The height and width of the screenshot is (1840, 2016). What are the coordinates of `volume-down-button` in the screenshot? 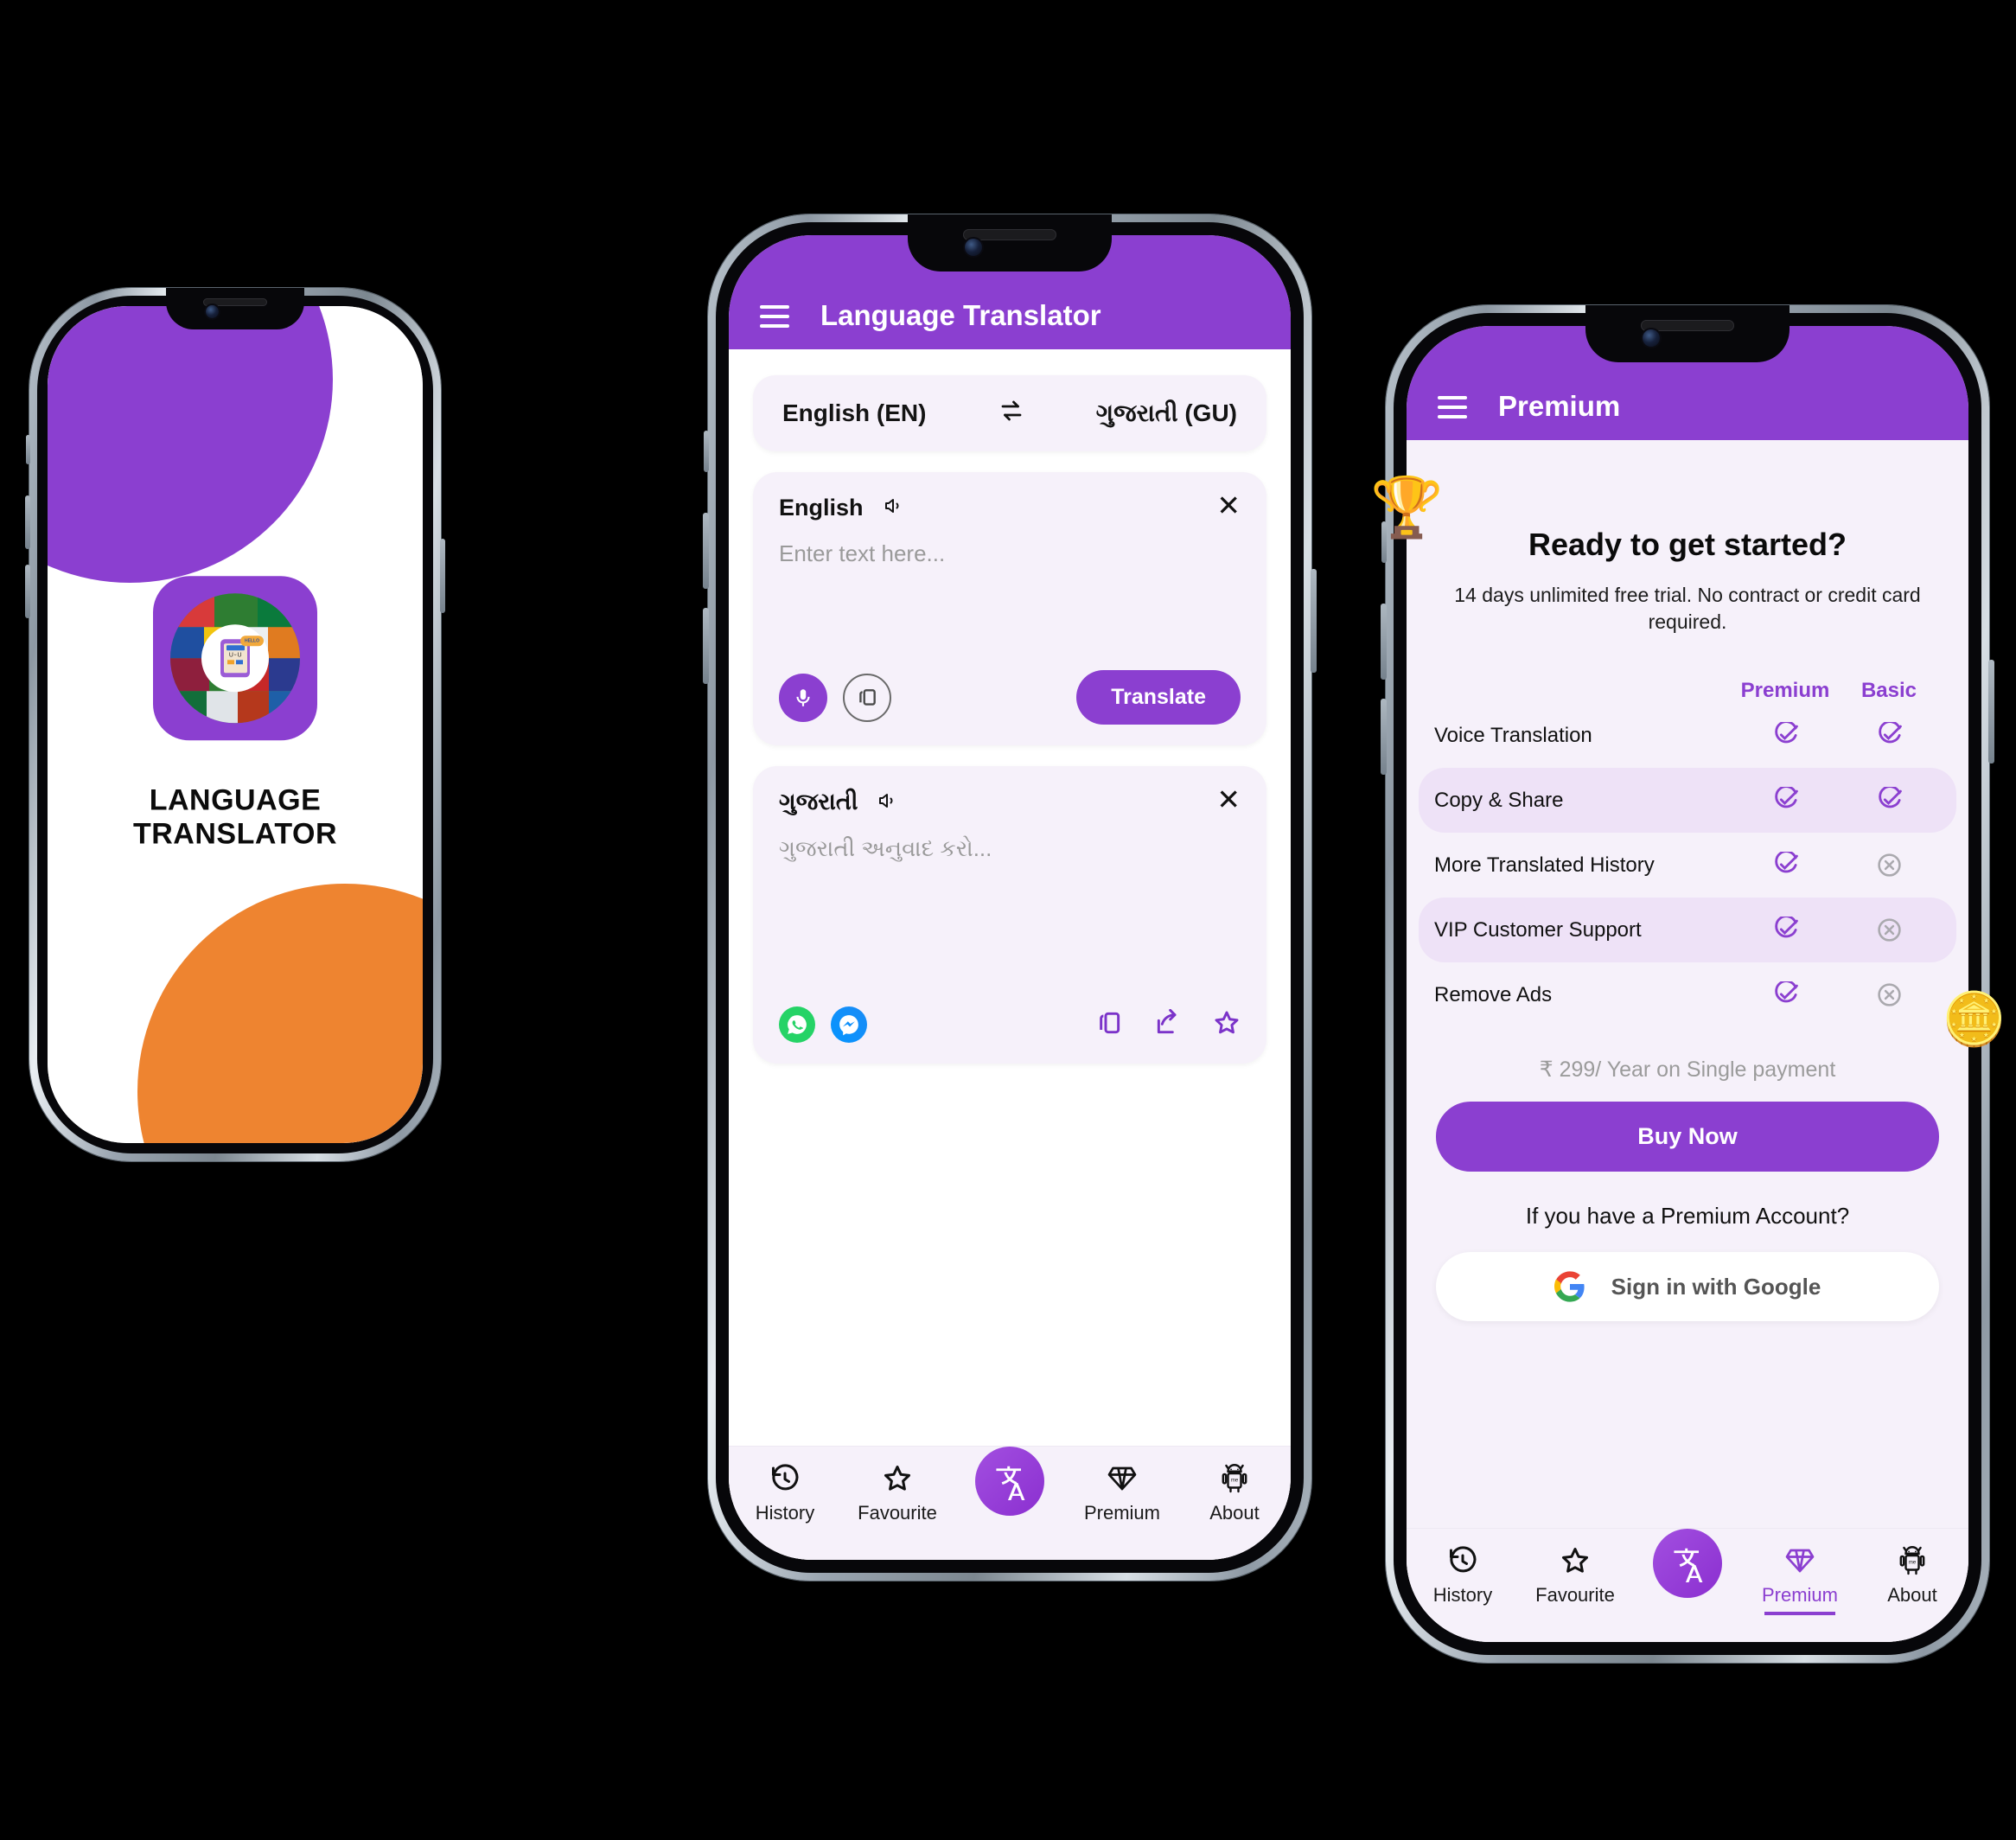 It's located at (28, 591).